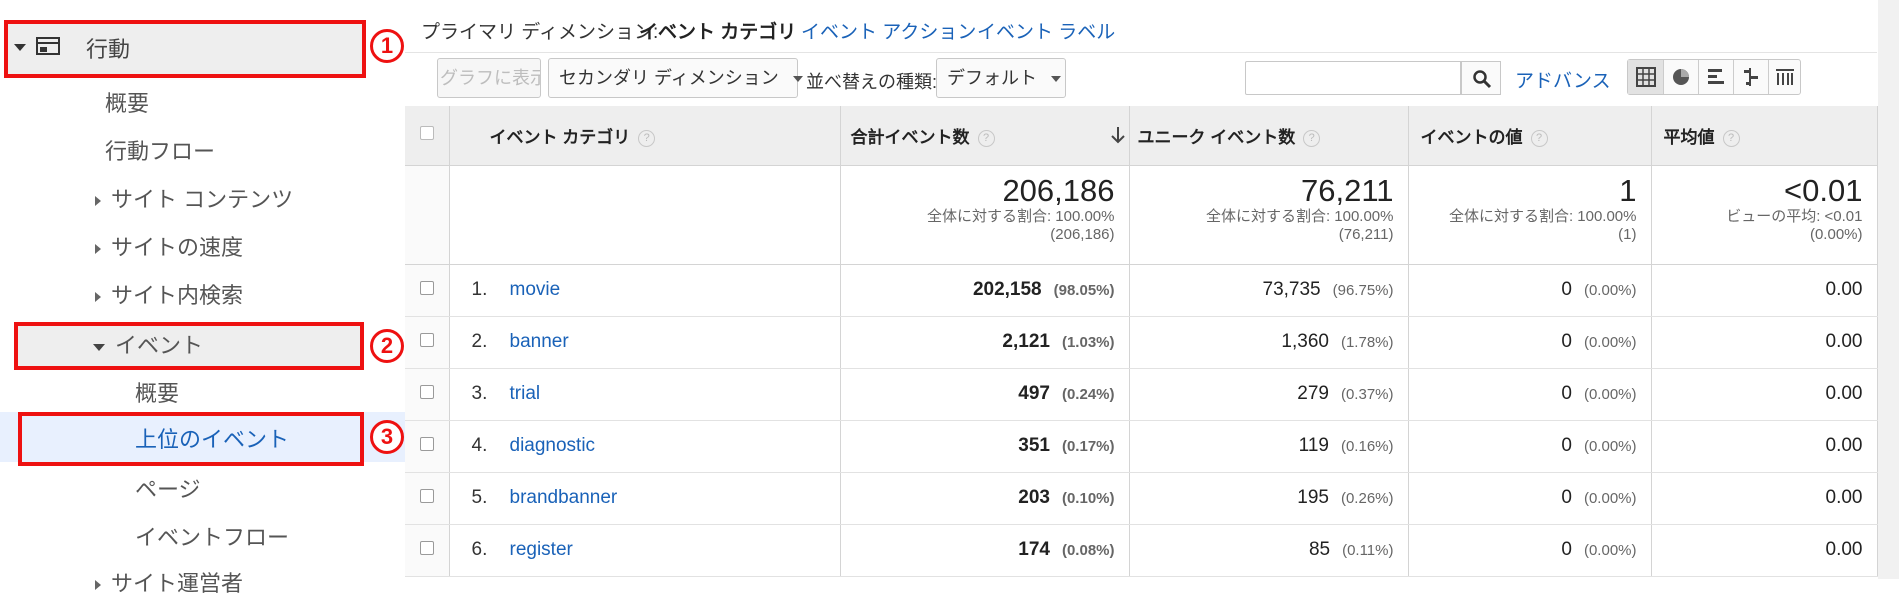  Describe the element at coordinates (479, 497) in the screenshot. I see `row-rank: 5.` at that location.